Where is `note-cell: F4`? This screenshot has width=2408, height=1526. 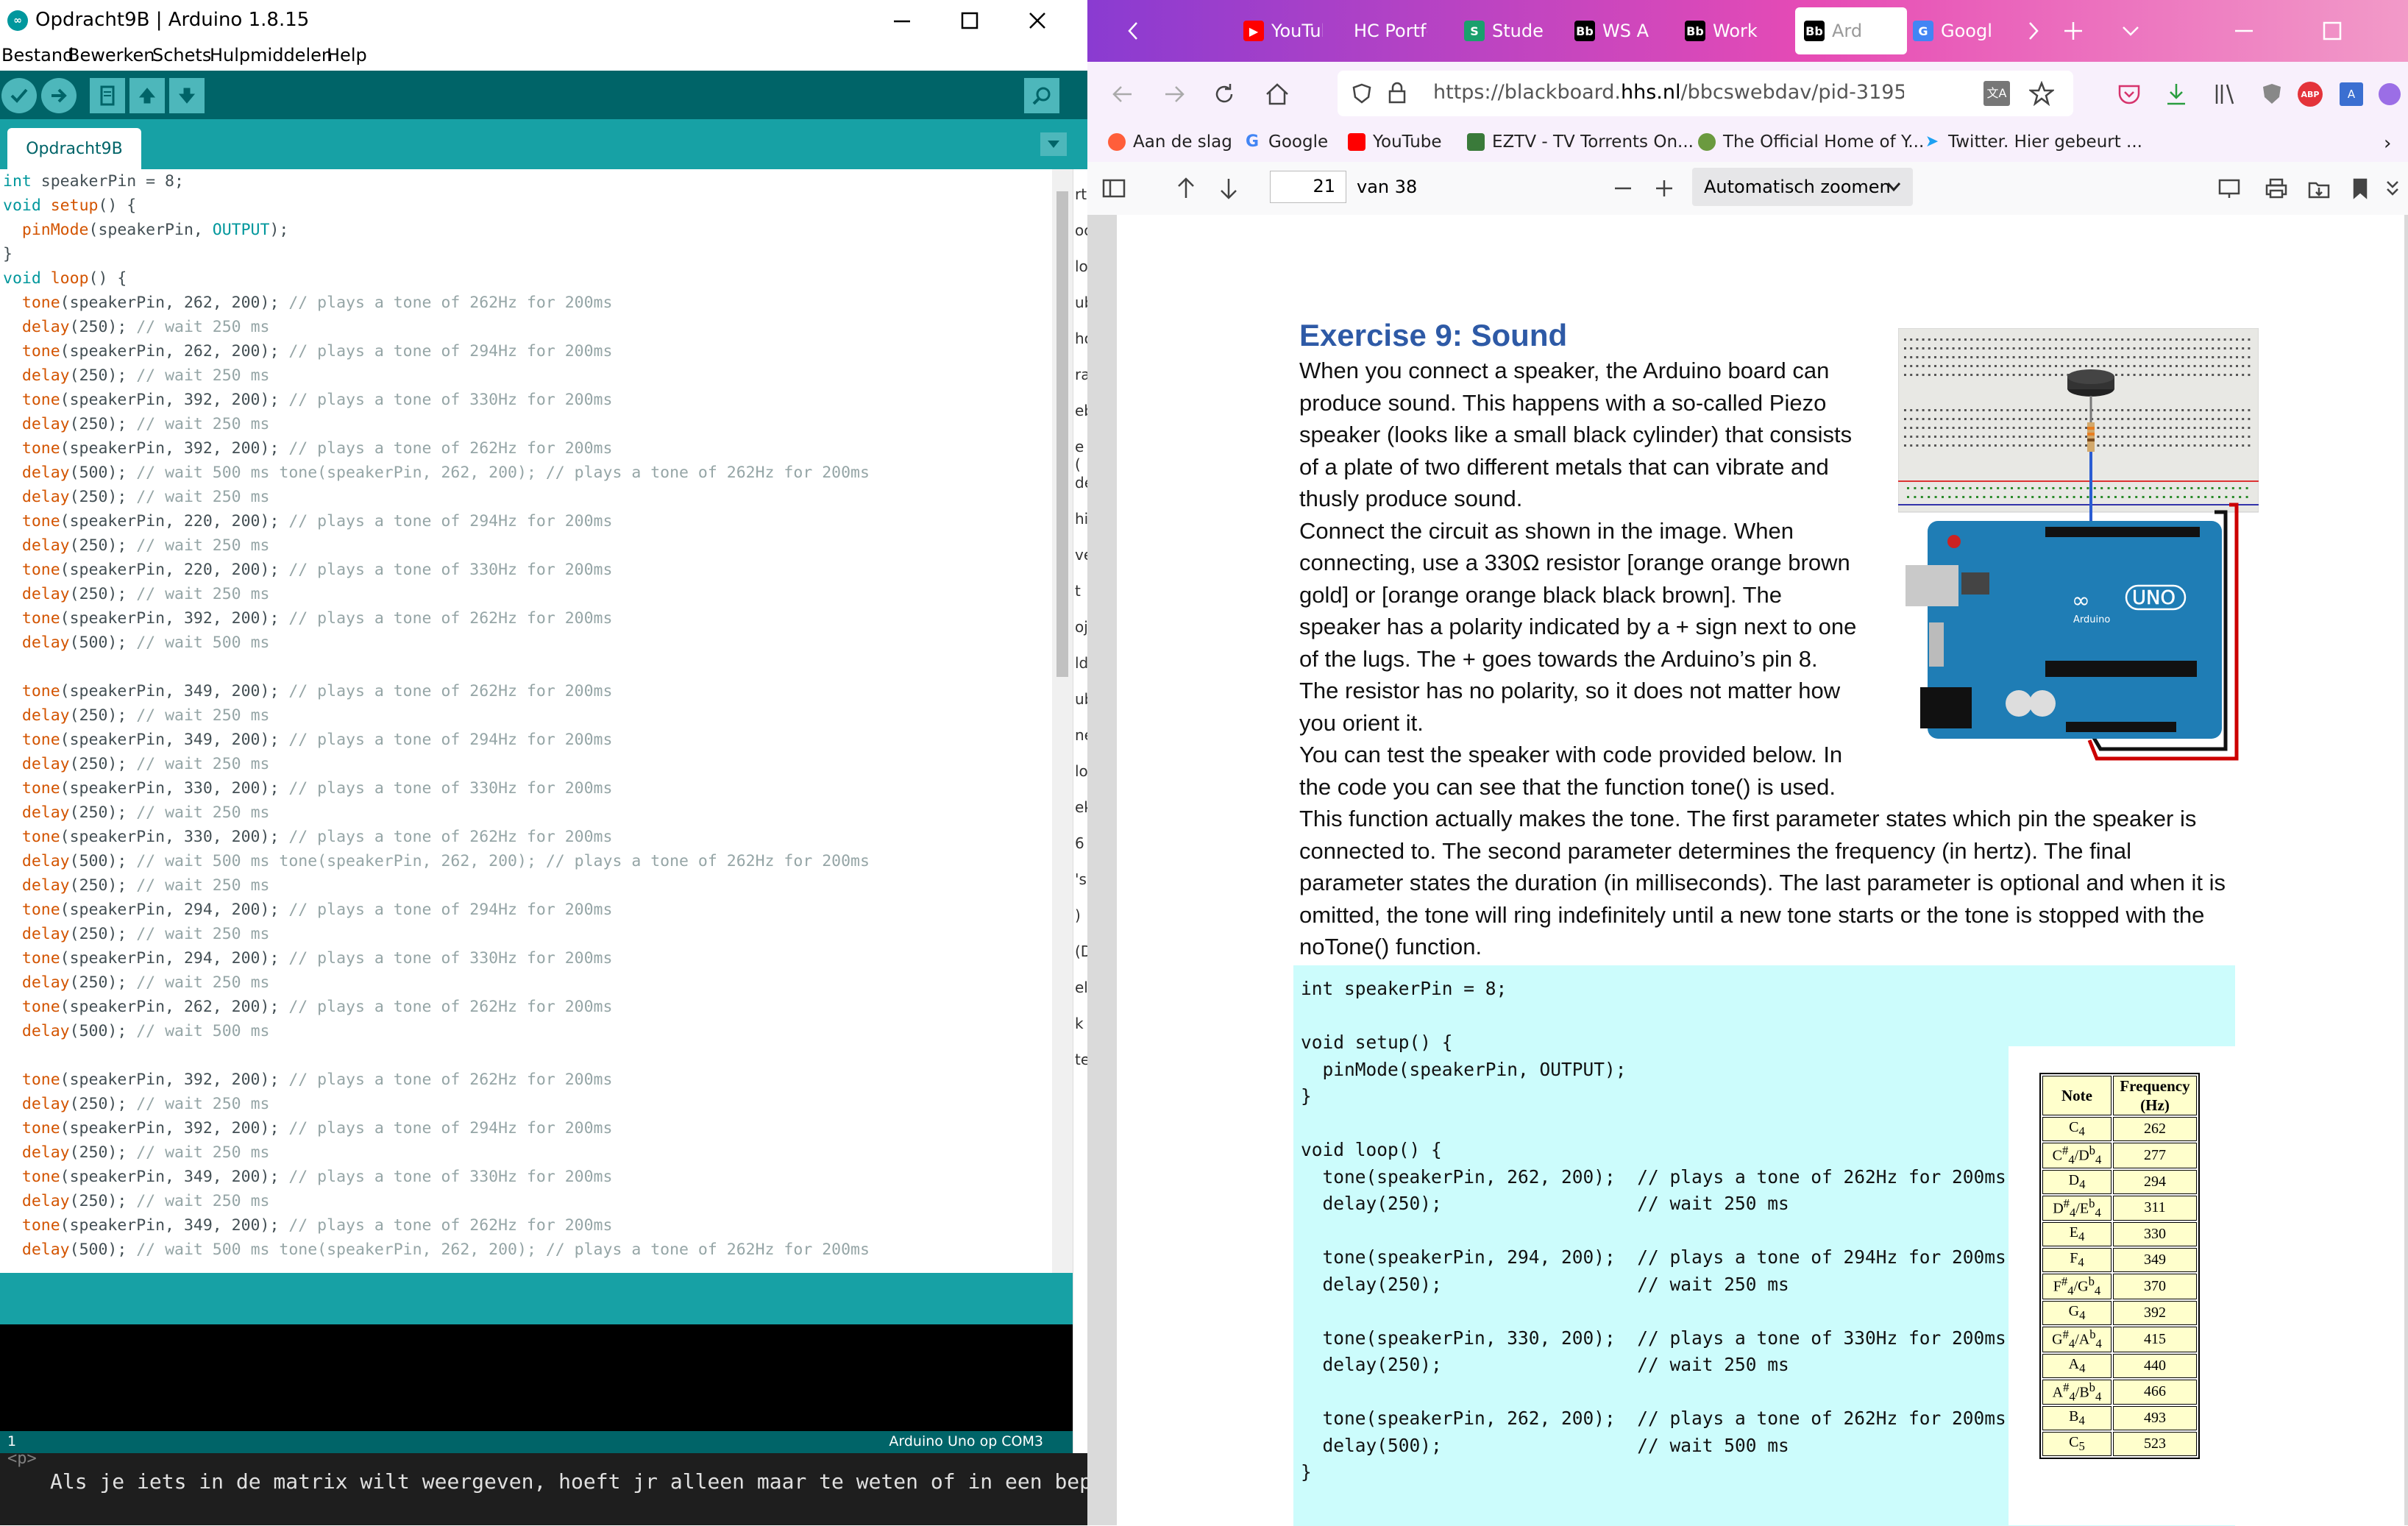 note-cell: F4 is located at coordinates (2077, 1260).